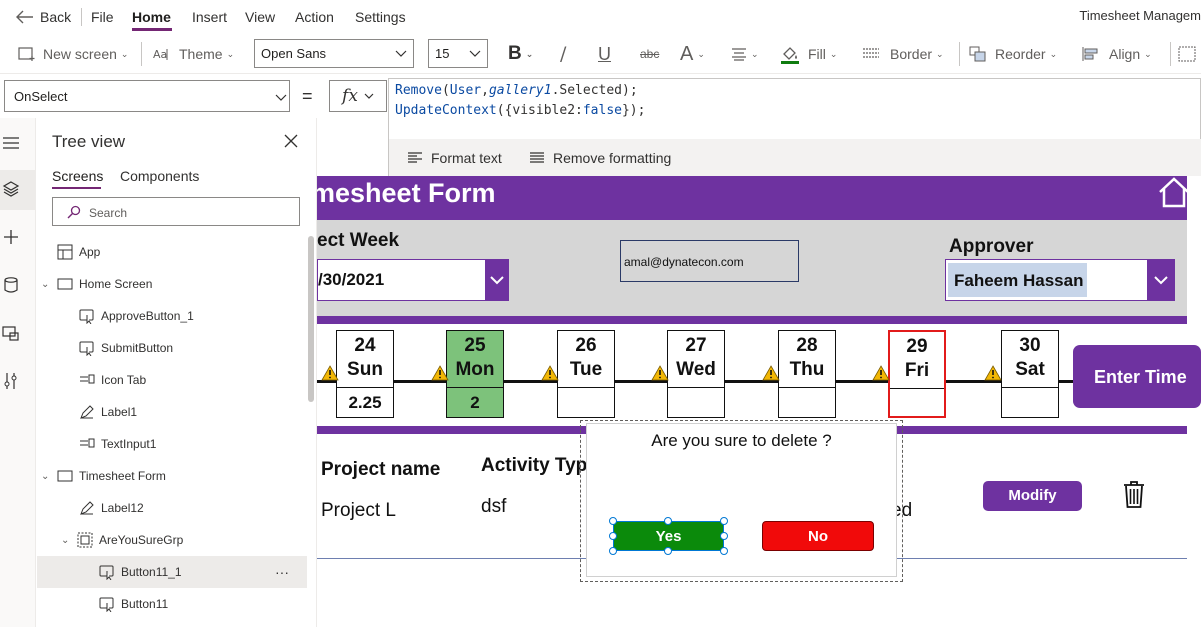  What do you see at coordinates (475, 403) in the screenshot?
I see `day-hours: 2` at bounding box center [475, 403].